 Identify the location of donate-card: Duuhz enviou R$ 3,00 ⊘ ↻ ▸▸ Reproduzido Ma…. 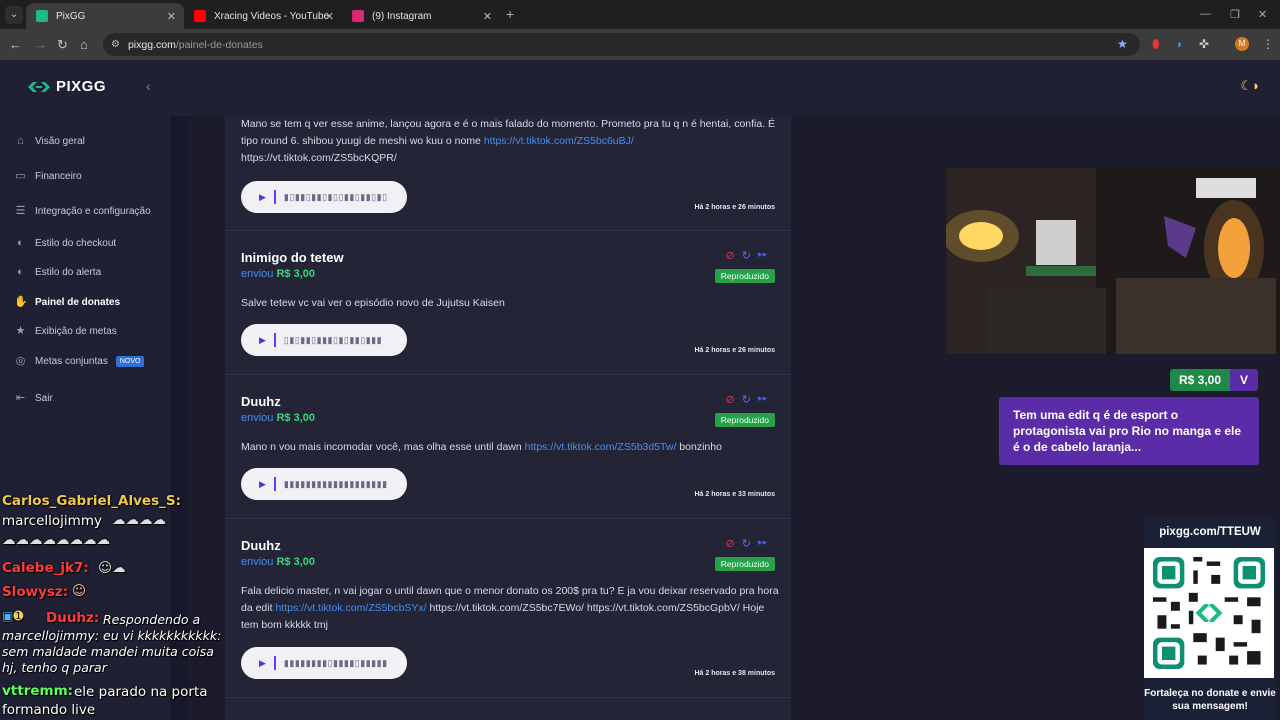
(508, 447).